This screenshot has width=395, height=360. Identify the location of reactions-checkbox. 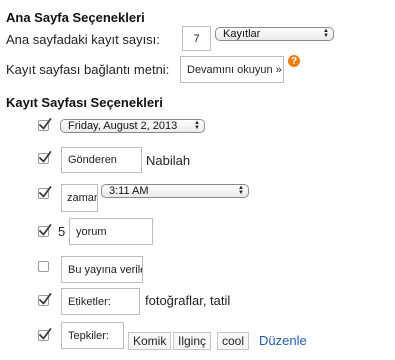
(45, 334).